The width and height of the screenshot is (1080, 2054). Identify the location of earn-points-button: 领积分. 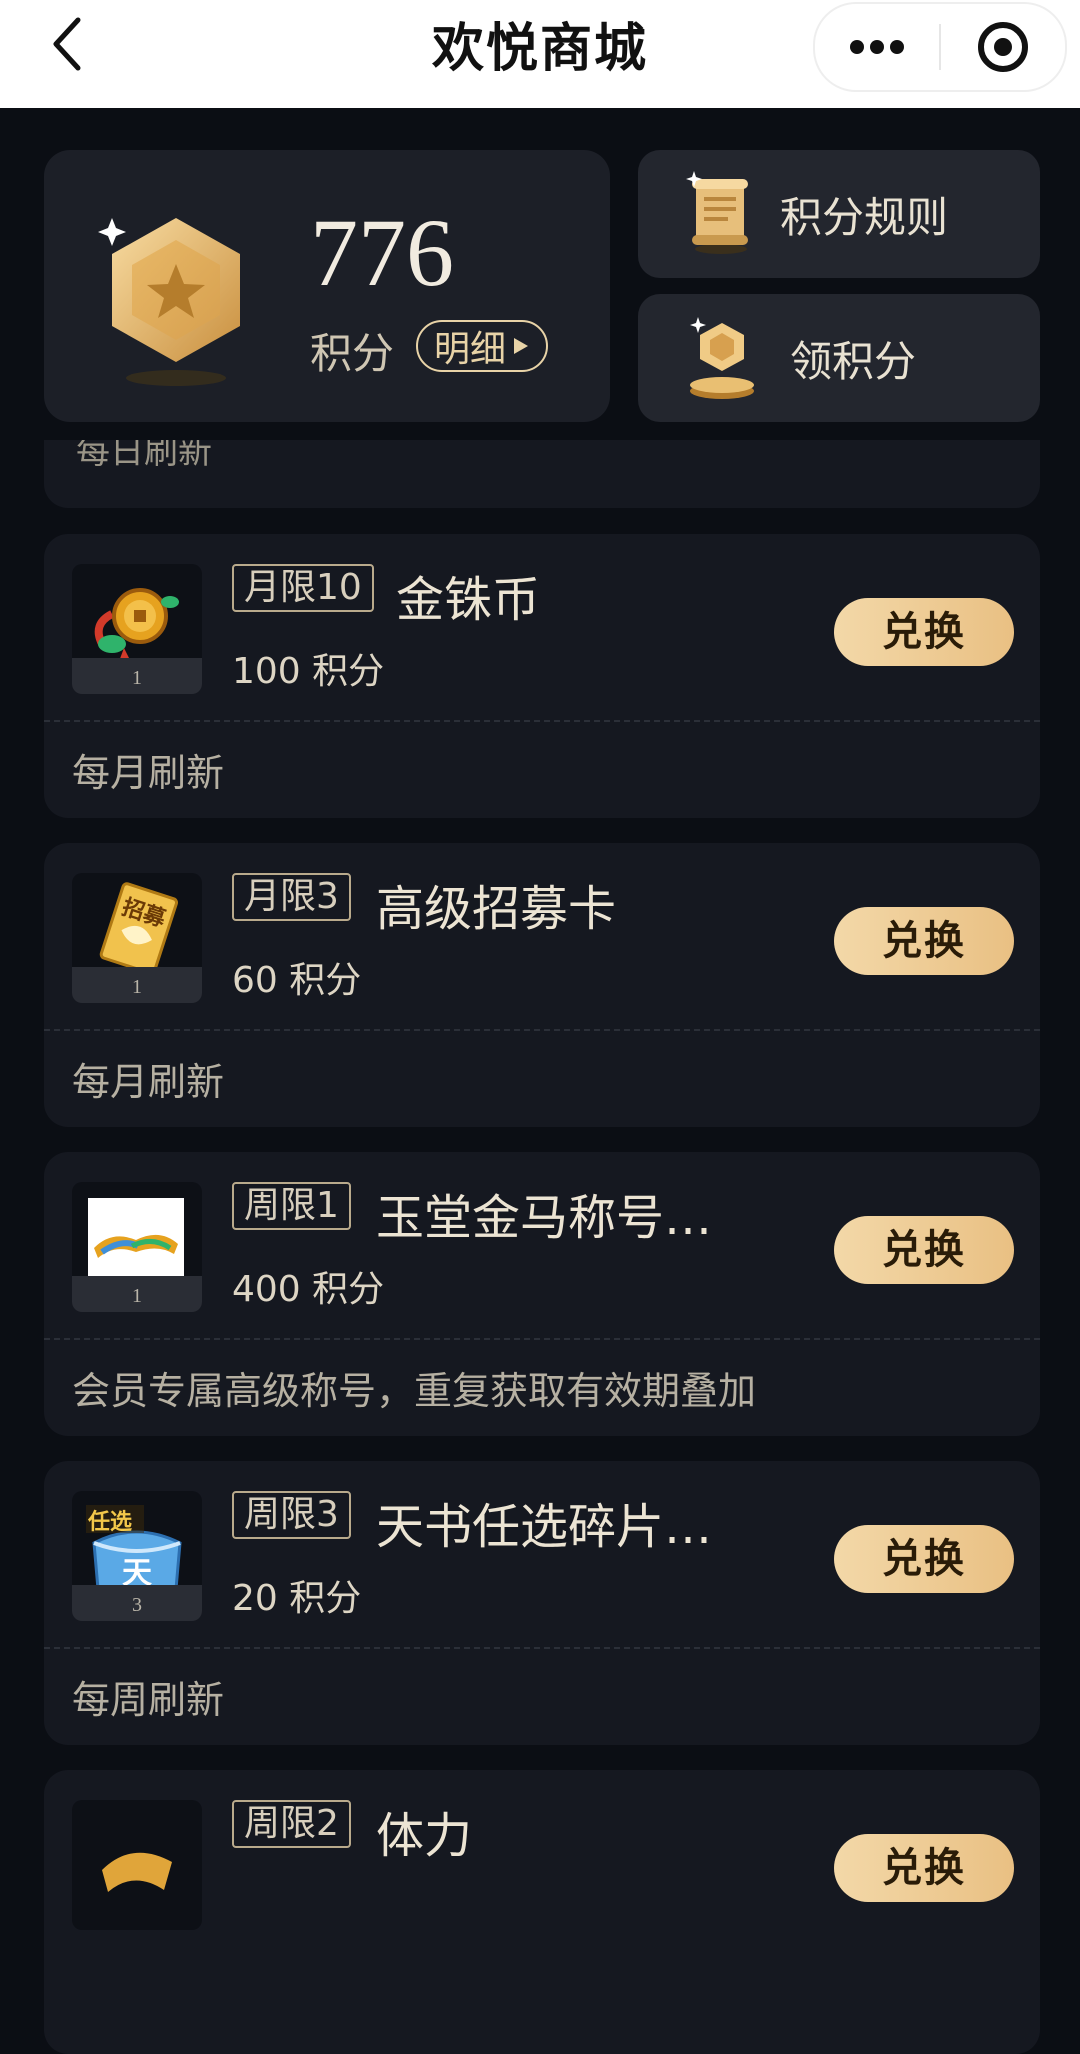
(839, 358).